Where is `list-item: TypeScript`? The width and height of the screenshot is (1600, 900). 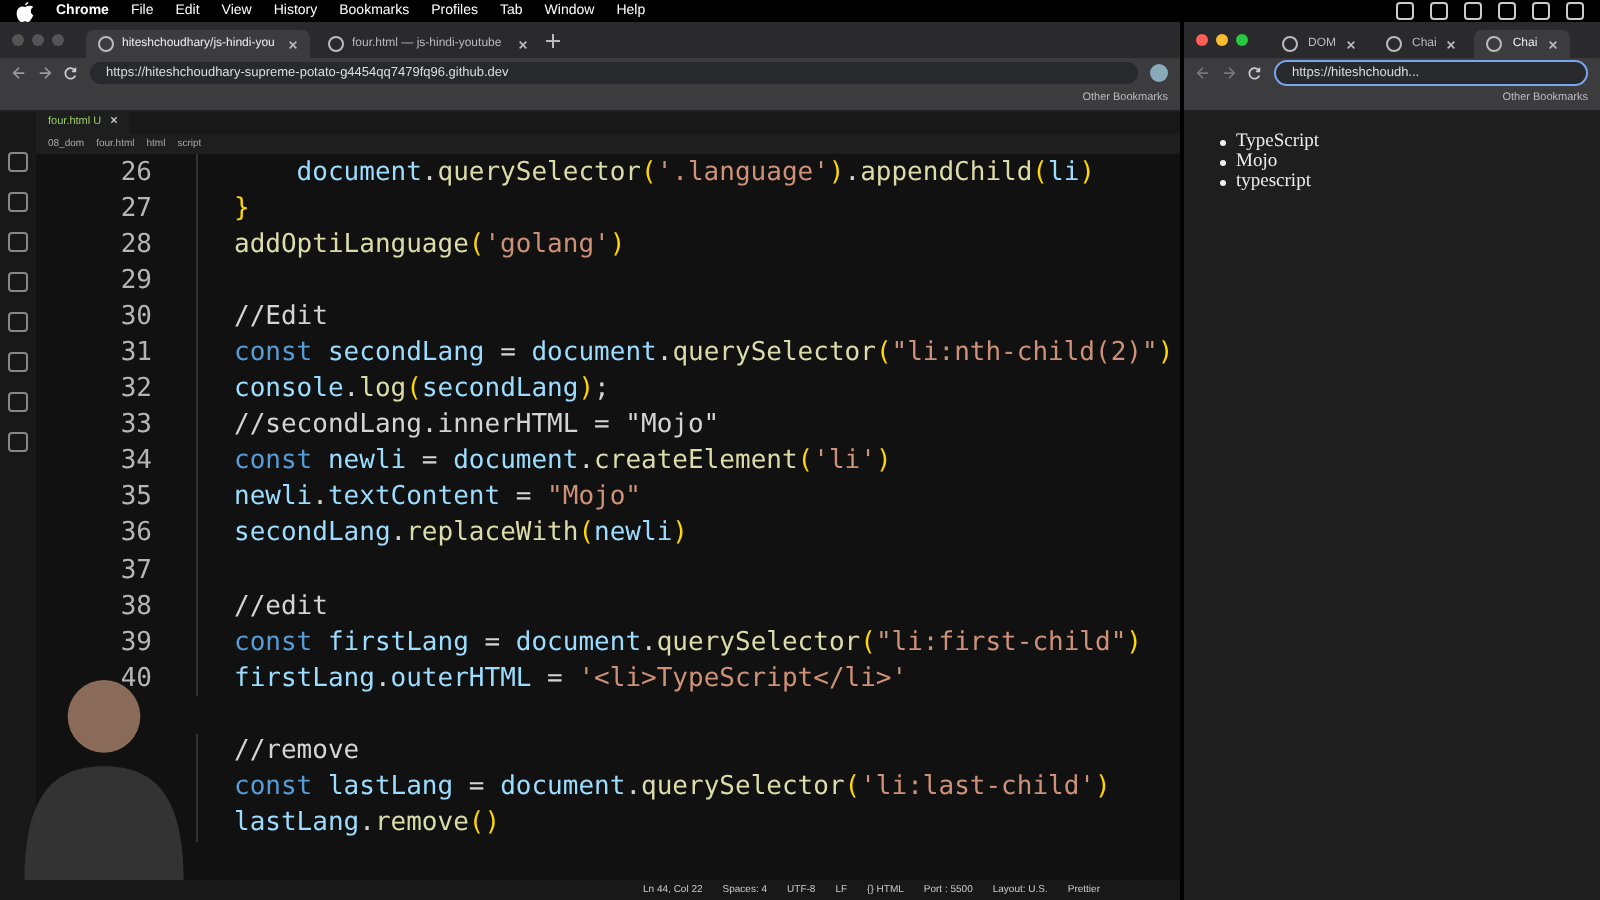
list-item: TypeScript is located at coordinates (1278, 142).